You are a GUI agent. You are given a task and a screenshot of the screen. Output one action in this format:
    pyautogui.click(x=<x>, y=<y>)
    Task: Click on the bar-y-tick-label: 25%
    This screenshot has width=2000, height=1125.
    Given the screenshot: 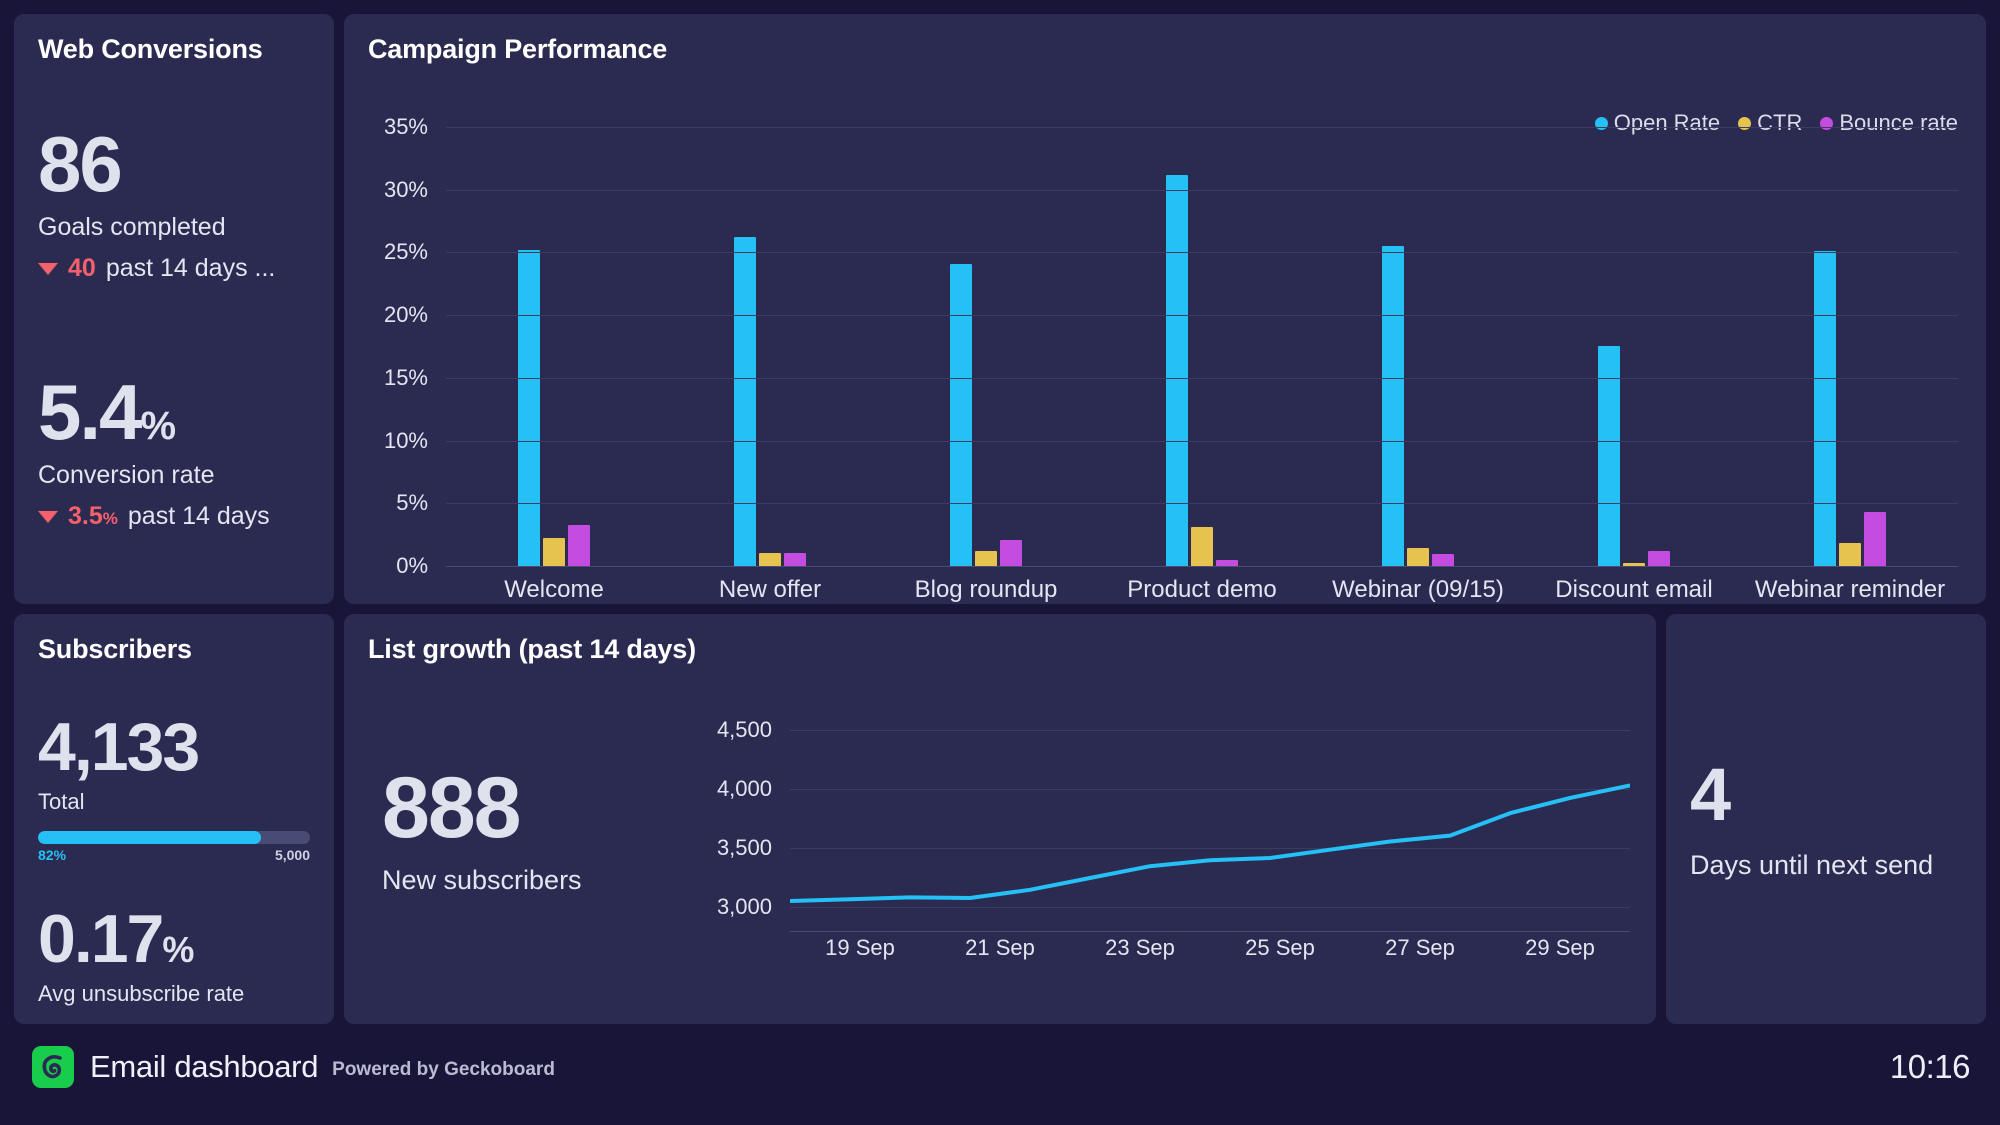 What is the action you would take?
    pyautogui.click(x=405, y=252)
    